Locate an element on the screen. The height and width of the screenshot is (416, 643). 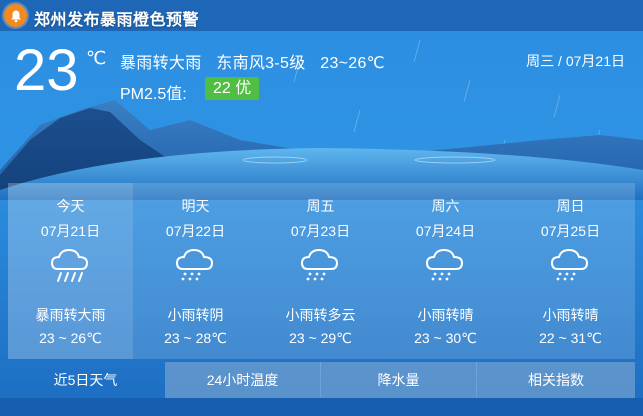
day-name: 周五 is located at coordinates (320, 206).